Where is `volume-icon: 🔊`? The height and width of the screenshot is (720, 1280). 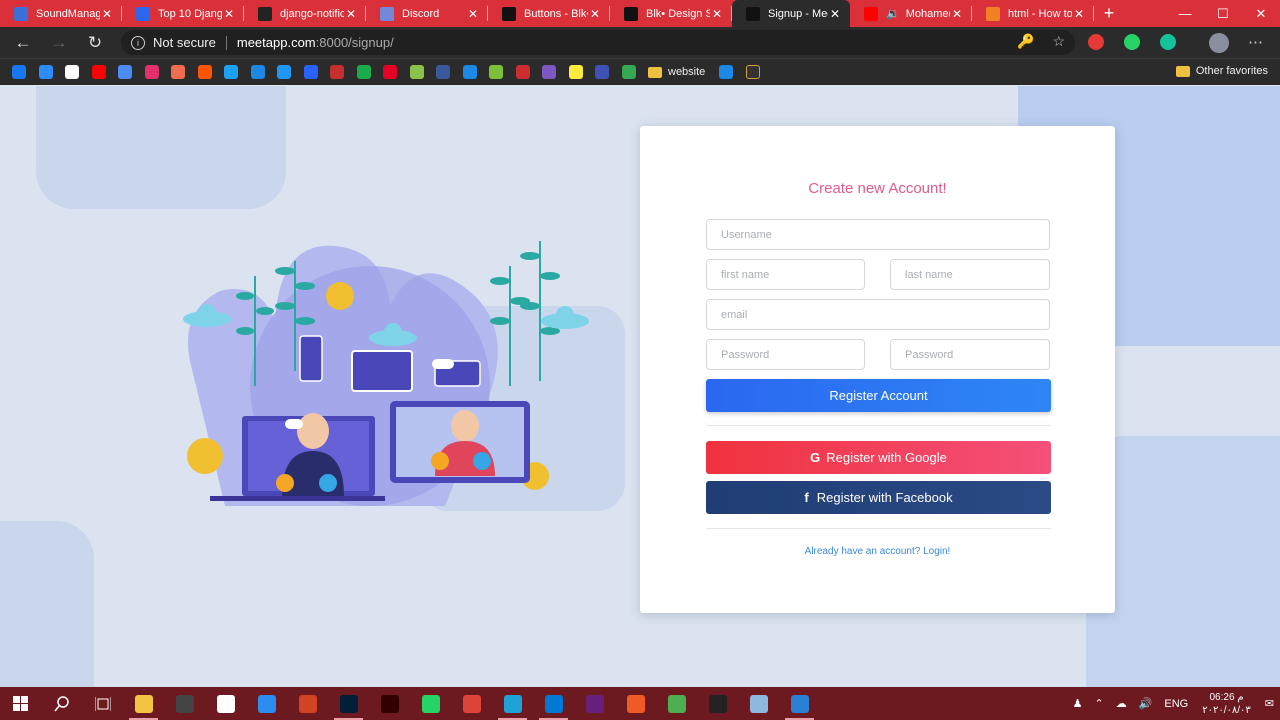 volume-icon: 🔊 is located at coordinates (1146, 703).